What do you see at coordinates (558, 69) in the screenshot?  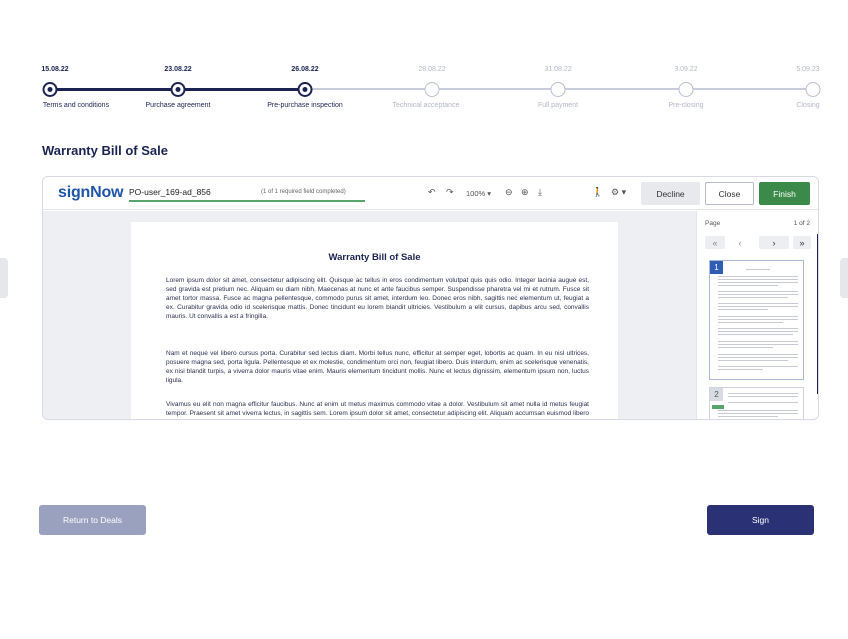 I see `step-date: 31.08.22` at bounding box center [558, 69].